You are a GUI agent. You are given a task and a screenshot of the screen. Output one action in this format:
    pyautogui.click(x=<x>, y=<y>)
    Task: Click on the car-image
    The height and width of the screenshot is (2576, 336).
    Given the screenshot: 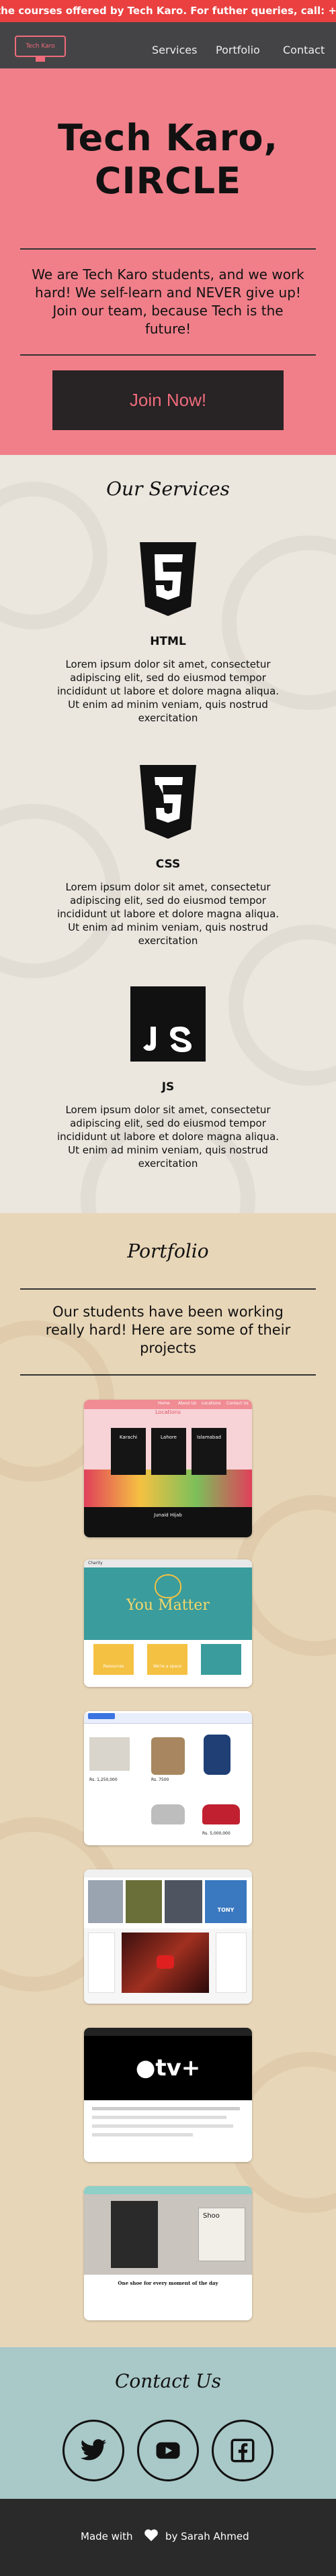 What is the action you would take?
    pyautogui.click(x=221, y=1814)
    